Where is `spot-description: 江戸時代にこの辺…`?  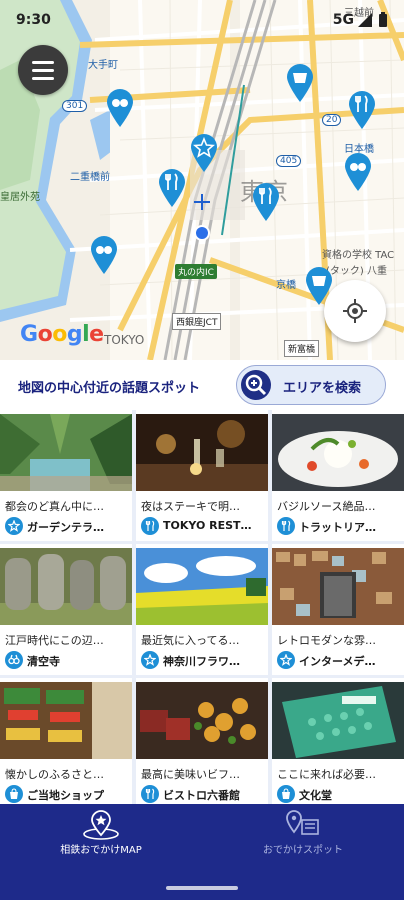
spot-description: 江戸時代にこの辺… is located at coordinates (54, 640).